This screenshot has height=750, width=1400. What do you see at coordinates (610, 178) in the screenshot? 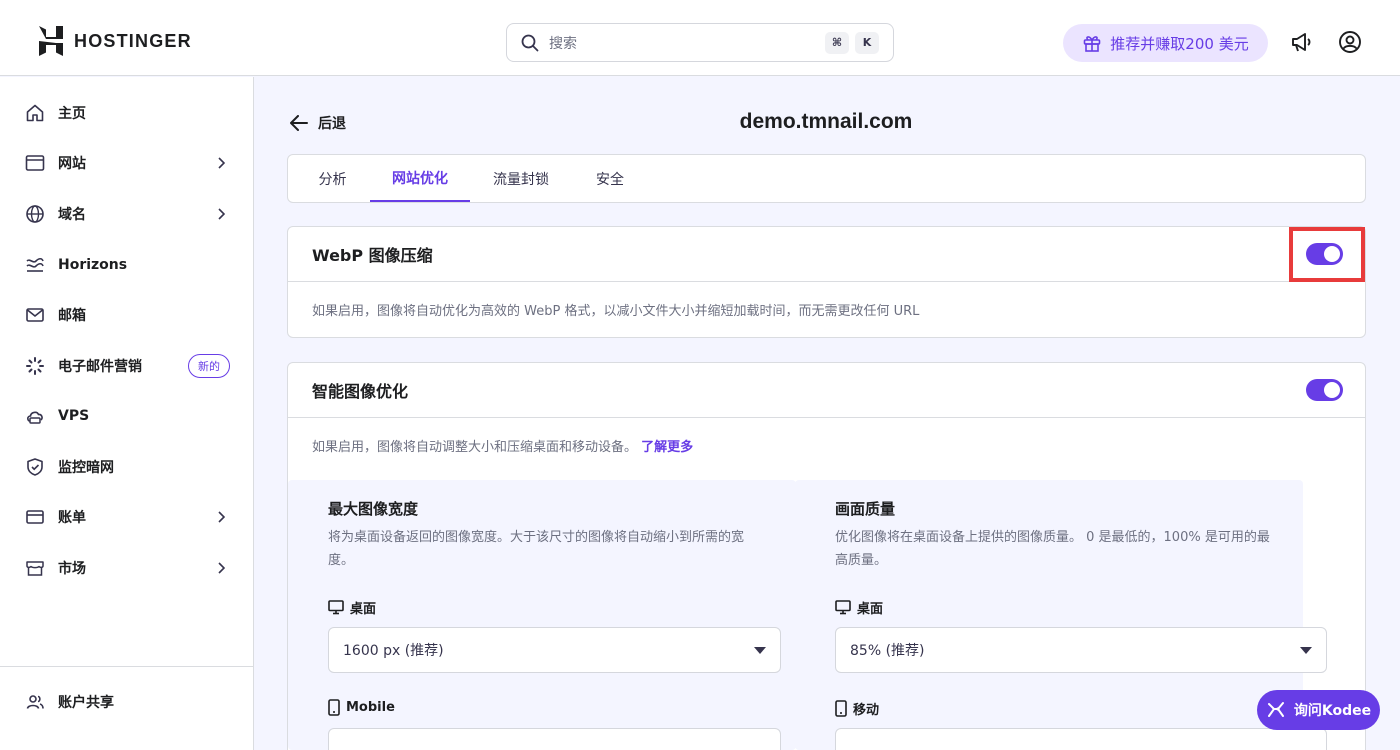
I see `tab-security: 安全` at bounding box center [610, 178].